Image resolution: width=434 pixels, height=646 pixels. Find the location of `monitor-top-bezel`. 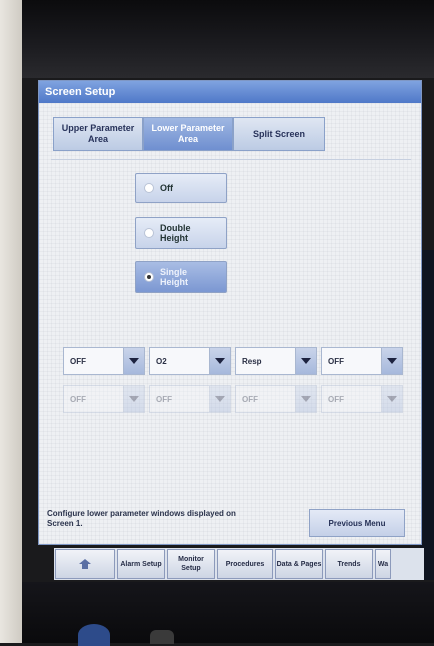

monitor-top-bezel is located at coordinates (228, 39).